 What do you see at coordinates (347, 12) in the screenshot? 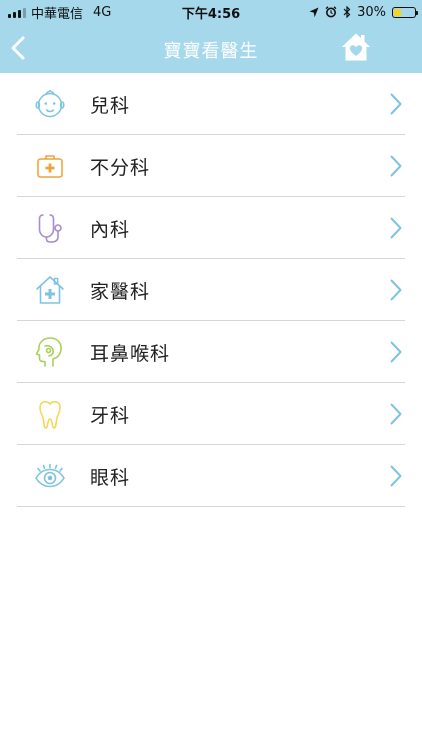
I see `bluetooth-icon` at bounding box center [347, 12].